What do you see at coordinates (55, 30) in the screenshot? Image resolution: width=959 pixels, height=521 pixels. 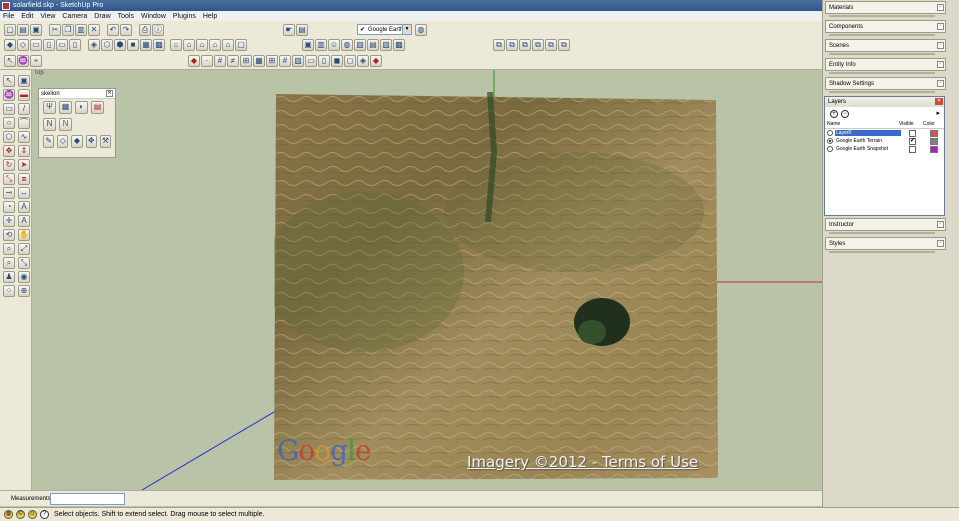 I see `cut-icon: ✂` at bounding box center [55, 30].